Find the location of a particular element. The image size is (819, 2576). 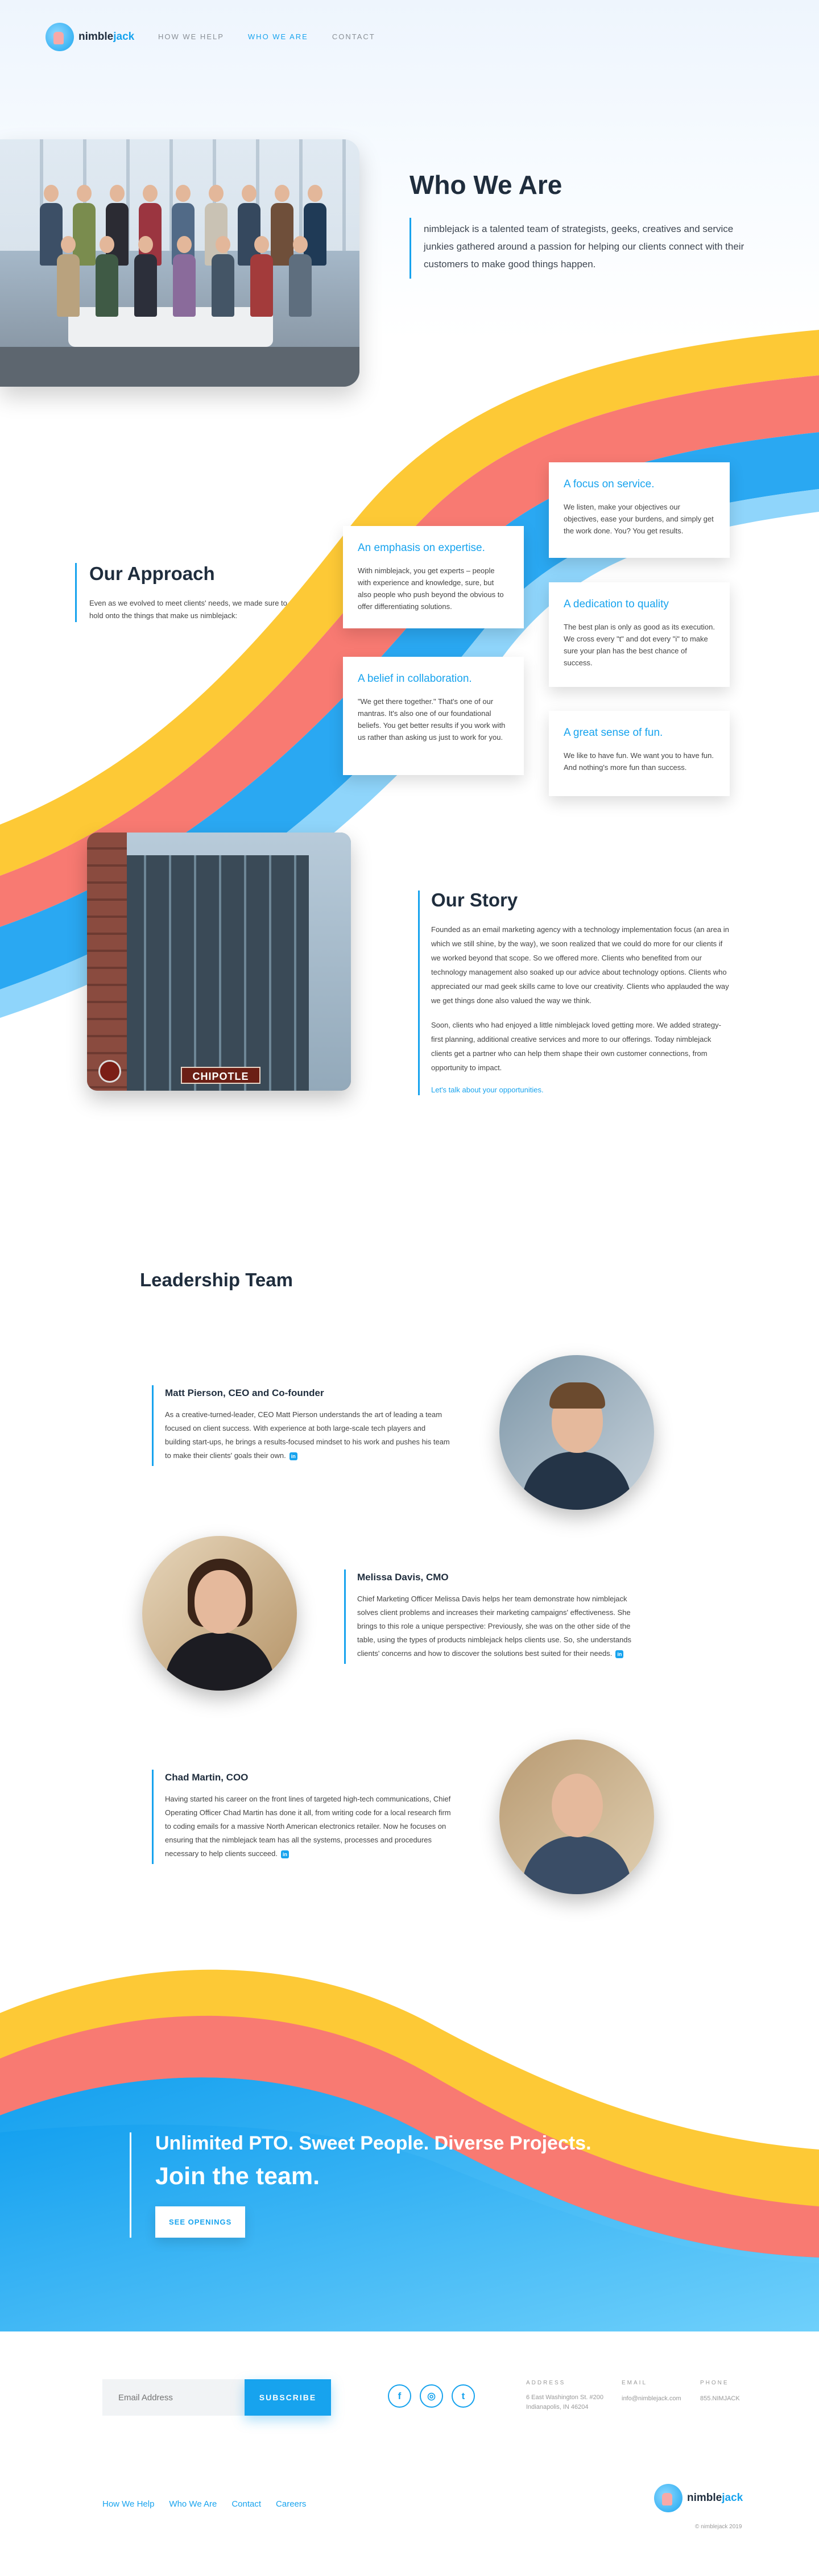

footer-email: EMAIL info@nimblejack.com is located at coordinates (651, 2391).